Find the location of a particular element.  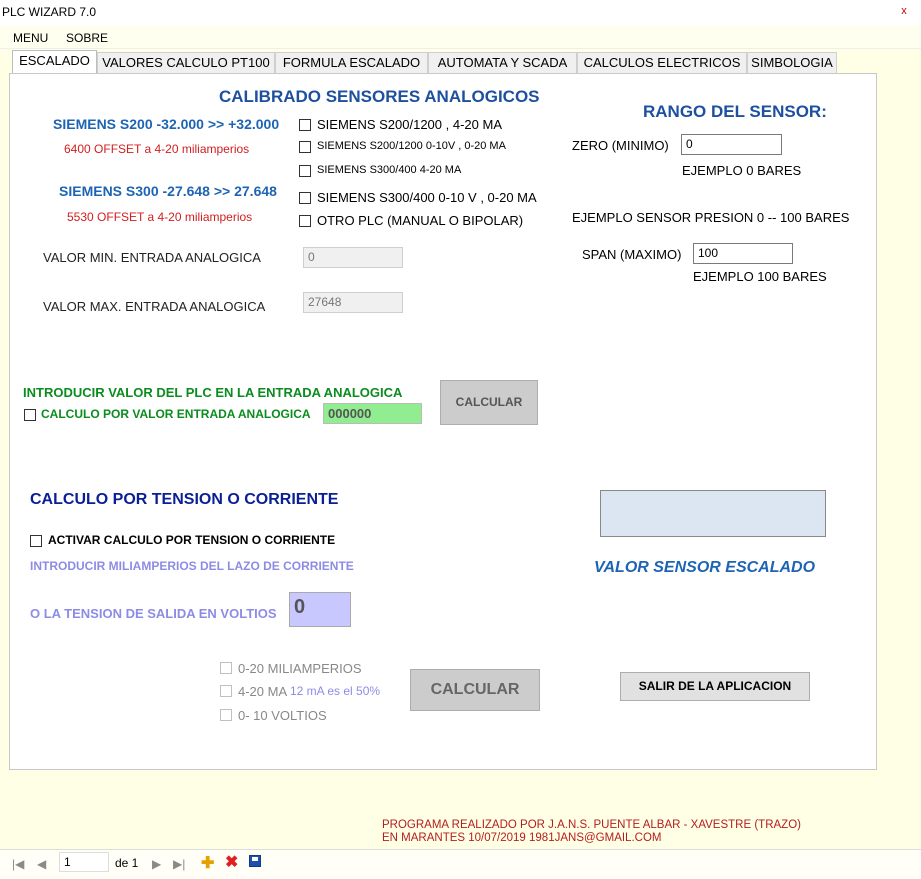

save-icon is located at coordinates (255, 861).